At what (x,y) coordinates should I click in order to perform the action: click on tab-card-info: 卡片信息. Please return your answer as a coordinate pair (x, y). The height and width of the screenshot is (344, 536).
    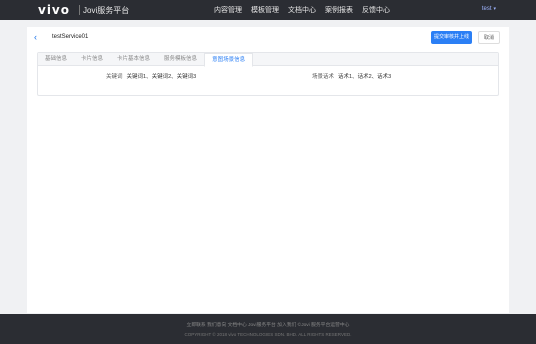
    Looking at the image, I should click on (92, 59).